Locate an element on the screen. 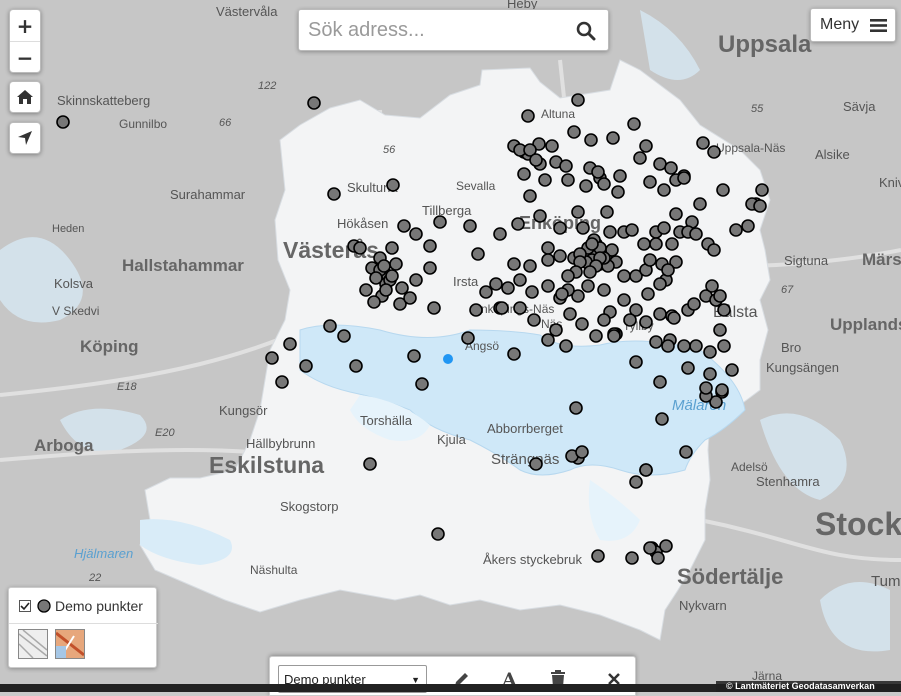 This screenshot has width=901, height=696. menu-button: Meny is located at coordinates (853, 25).